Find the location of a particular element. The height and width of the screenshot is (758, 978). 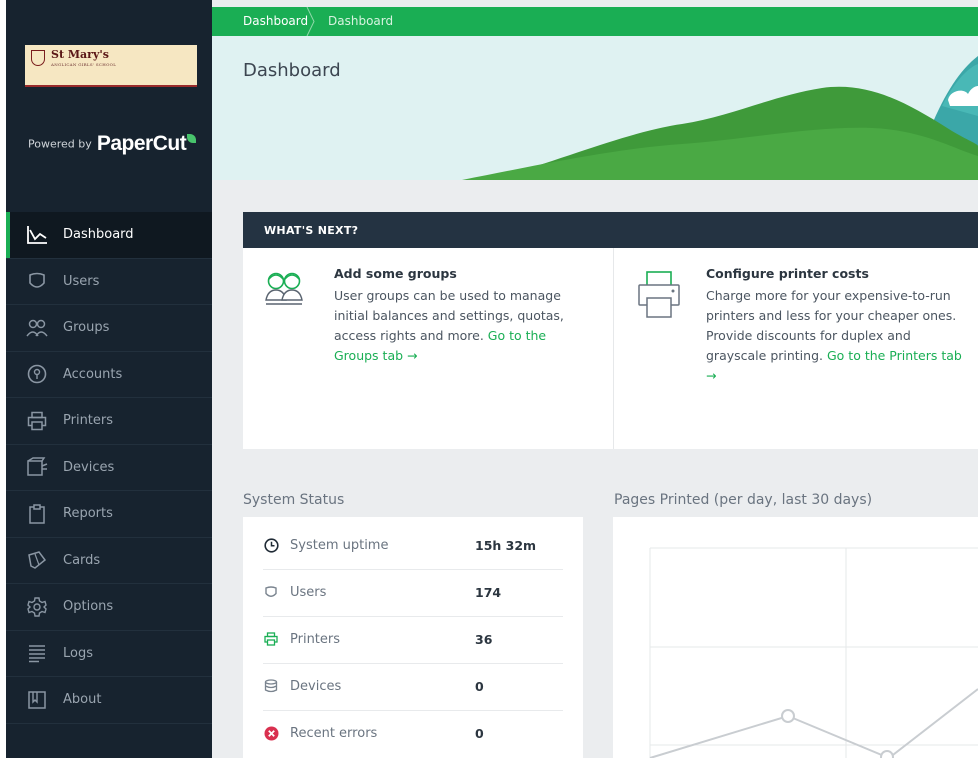

error-icon is located at coordinates (271, 733).